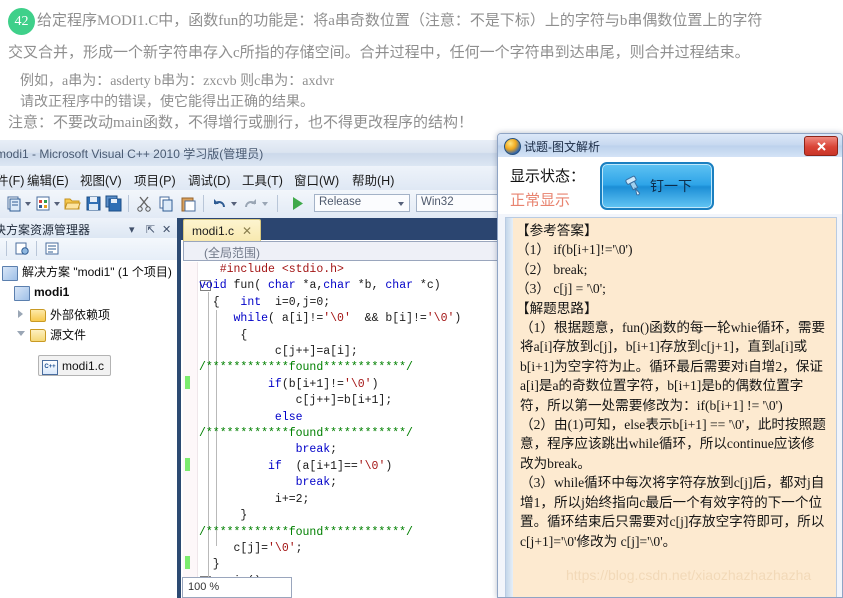 The width and height of the screenshot is (843, 598). I want to click on properties-icon, so click(22, 251).